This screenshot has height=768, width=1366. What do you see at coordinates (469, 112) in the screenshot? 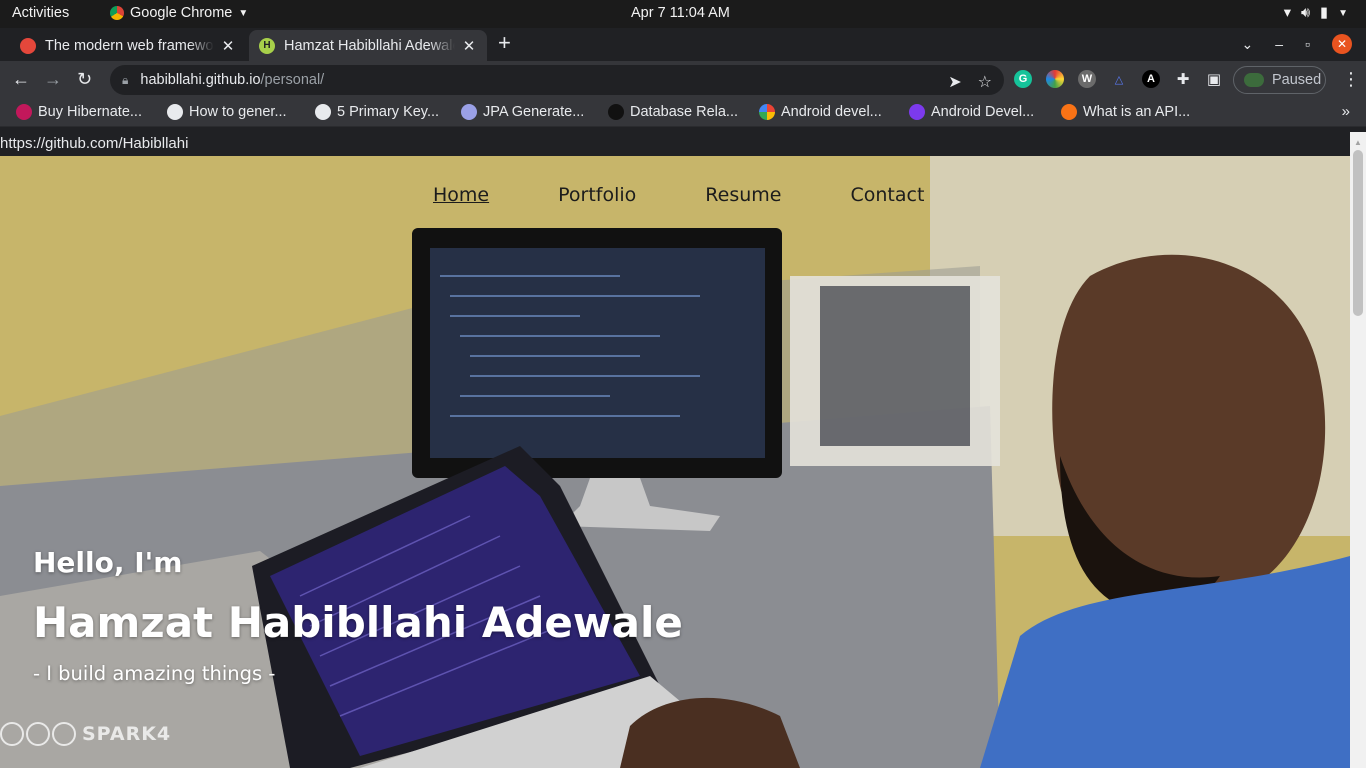
I see `owl-icon` at bounding box center [469, 112].